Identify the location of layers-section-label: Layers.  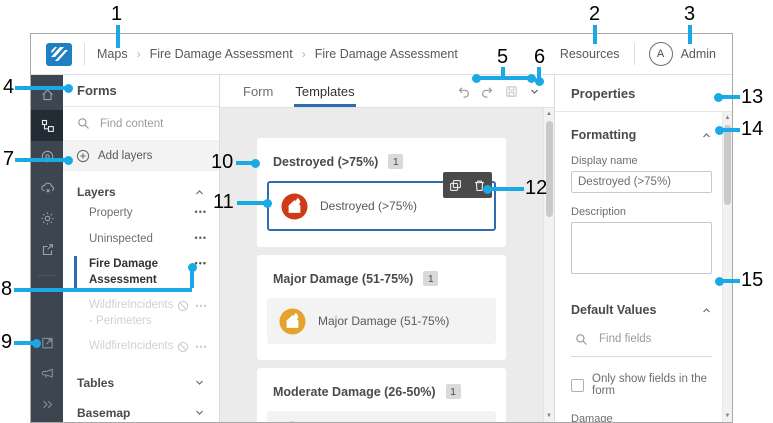
(96, 192).